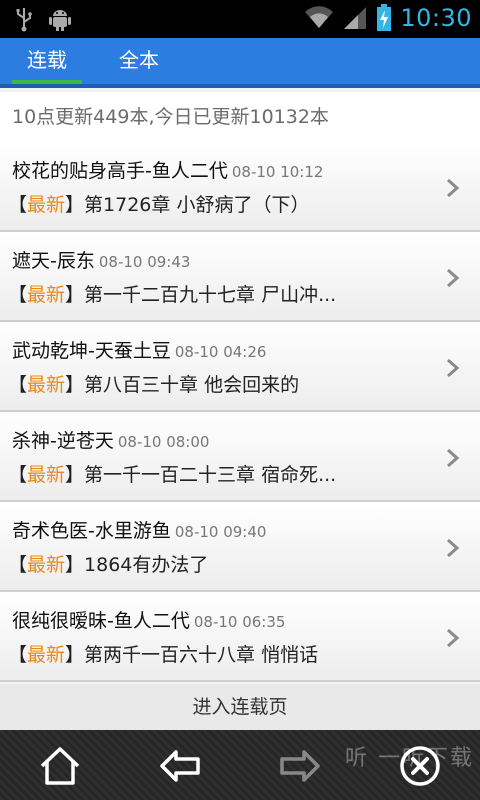 The width and height of the screenshot is (480, 800). What do you see at coordinates (220, 532) in the screenshot?
I see `update-time: 08-10 09:40` at bounding box center [220, 532].